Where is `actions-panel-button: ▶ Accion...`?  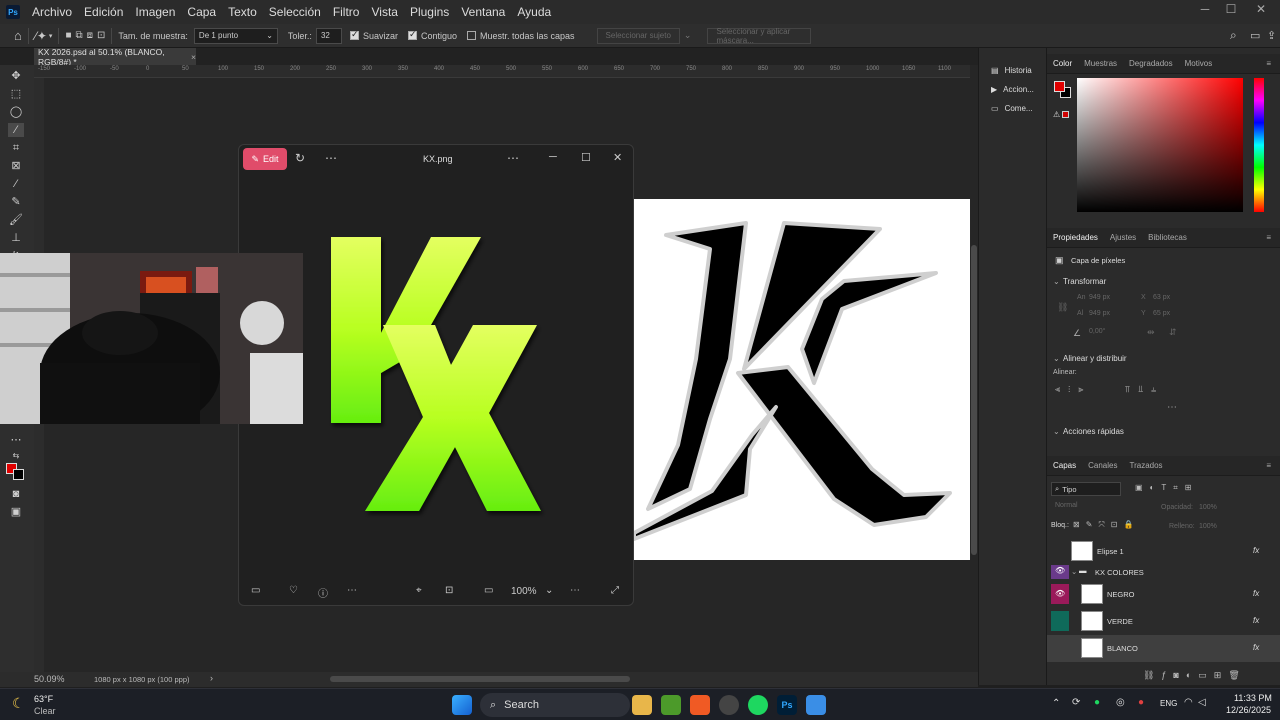 actions-panel-button: ▶ Accion... is located at coordinates (1012, 89).